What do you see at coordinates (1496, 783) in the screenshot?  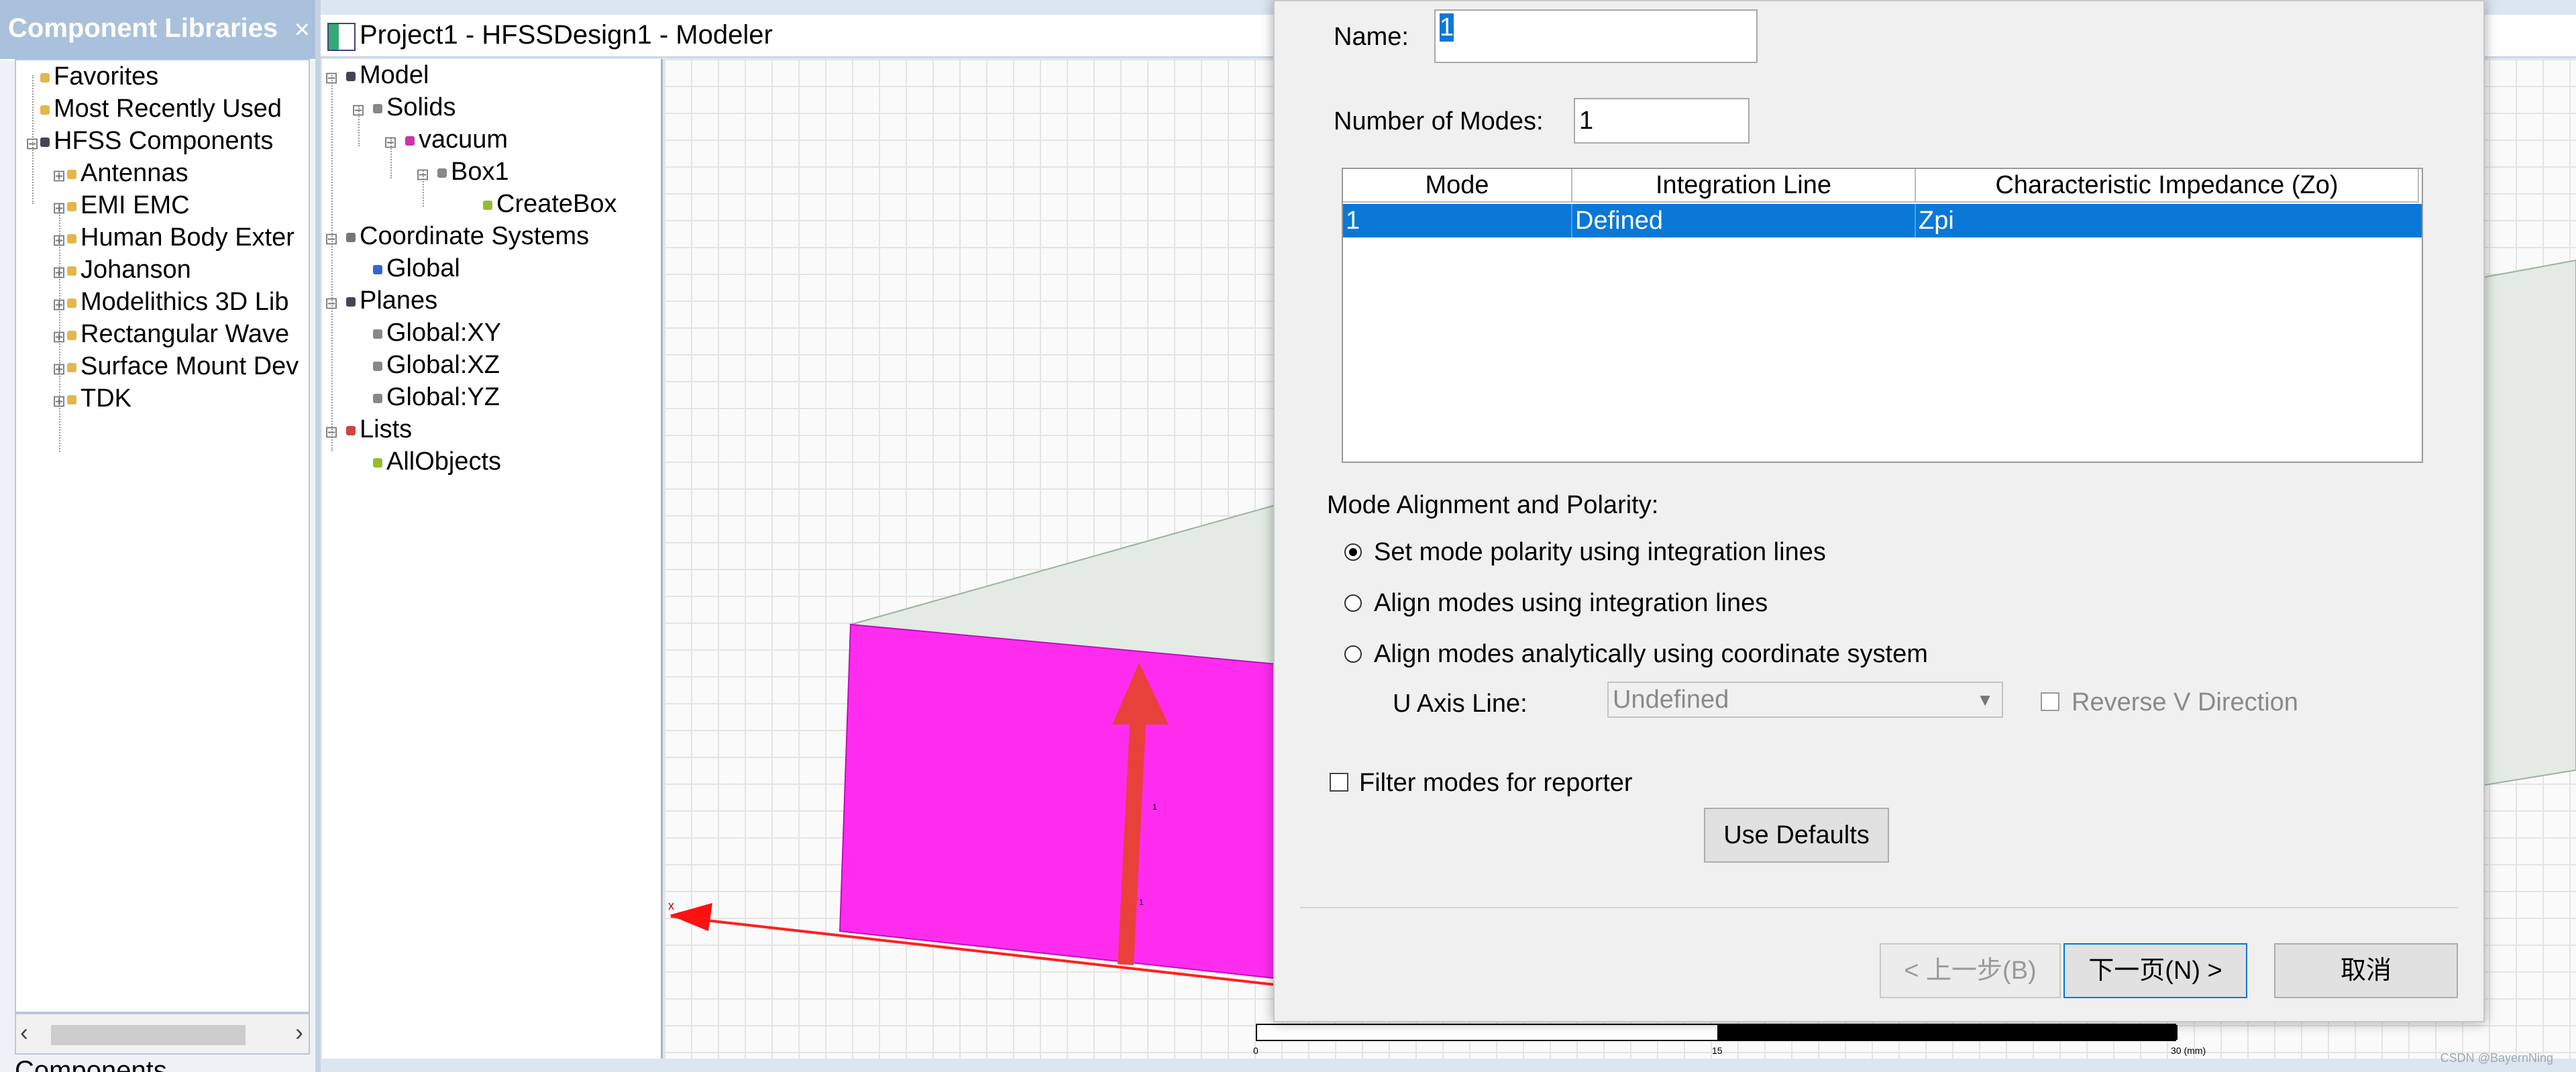 I see `filter-modes-label: Filter modes for reporter` at bounding box center [1496, 783].